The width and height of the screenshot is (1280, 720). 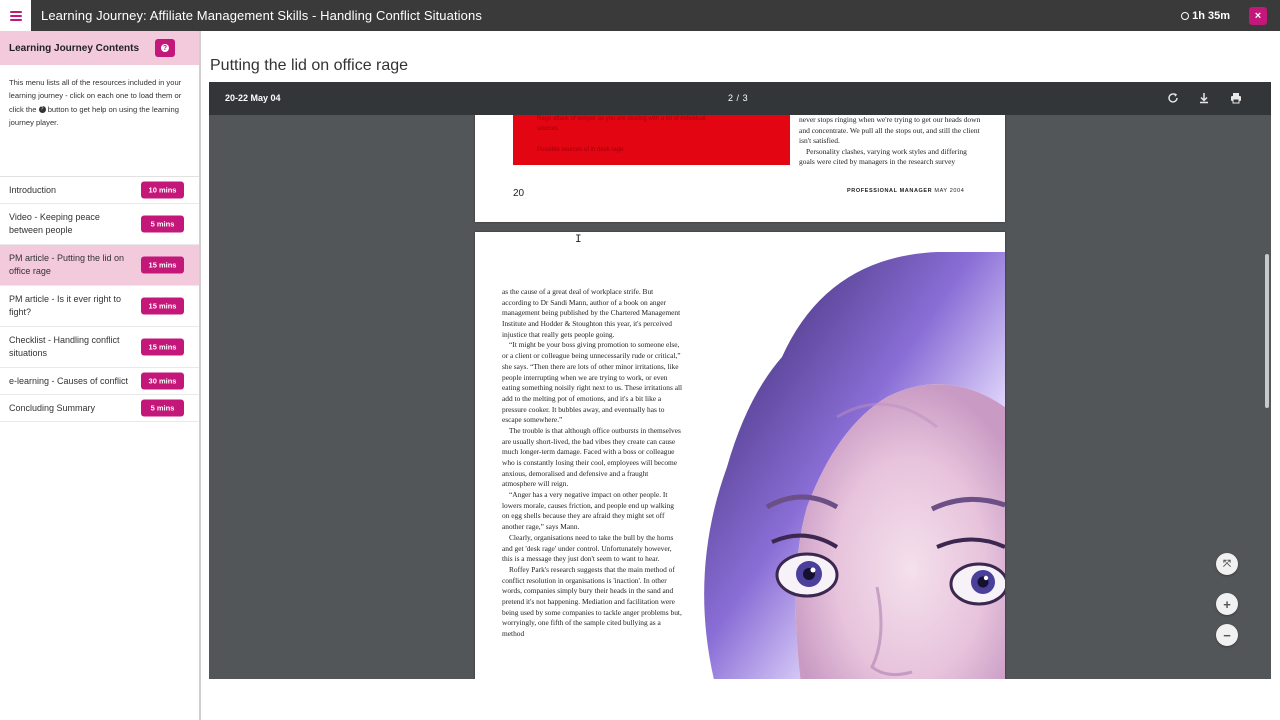 What do you see at coordinates (1227, 564) in the screenshot?
I see `fit-page-button: ⤧` at bounding box center [1227, 564].